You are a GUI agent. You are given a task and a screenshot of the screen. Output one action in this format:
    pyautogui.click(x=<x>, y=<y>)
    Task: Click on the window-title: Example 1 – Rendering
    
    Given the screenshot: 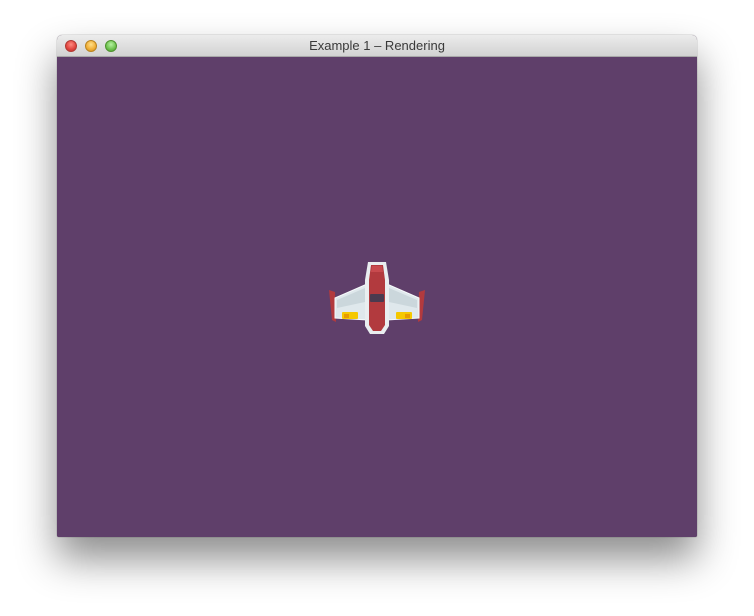 What is the action you would take?
    pyautogui.click(x=377, y=45)
    